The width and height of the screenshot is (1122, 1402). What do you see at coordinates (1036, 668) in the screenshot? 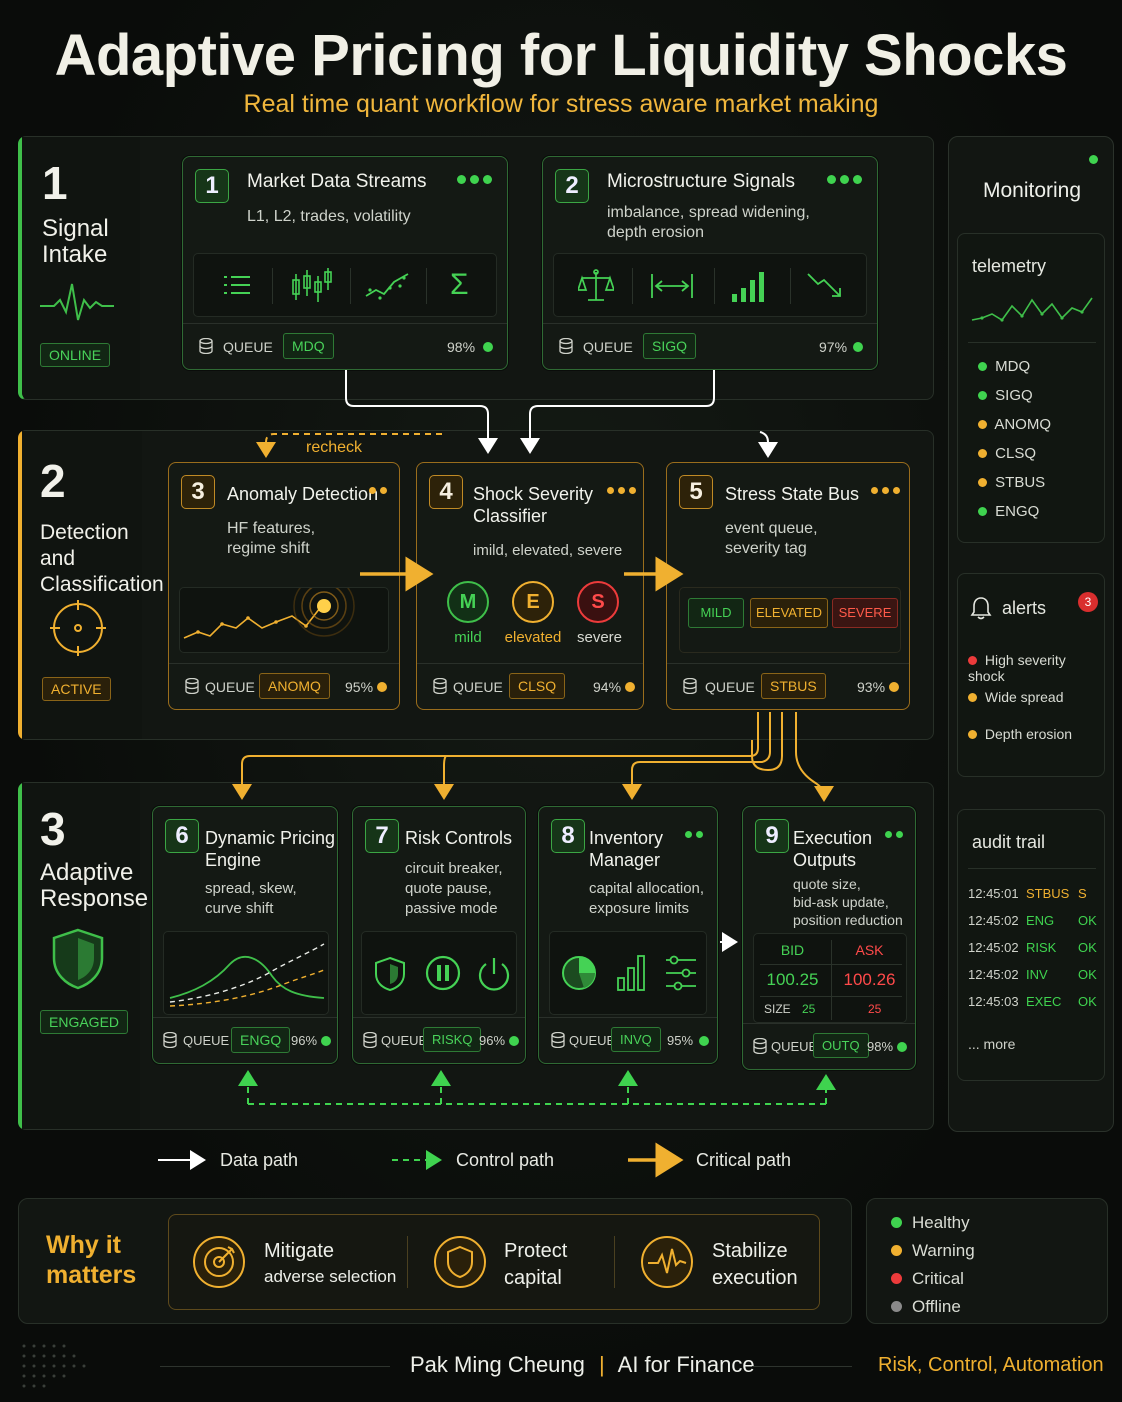
I see `alert-high-severity: High severity shock` at bounding box center [1036, 668].